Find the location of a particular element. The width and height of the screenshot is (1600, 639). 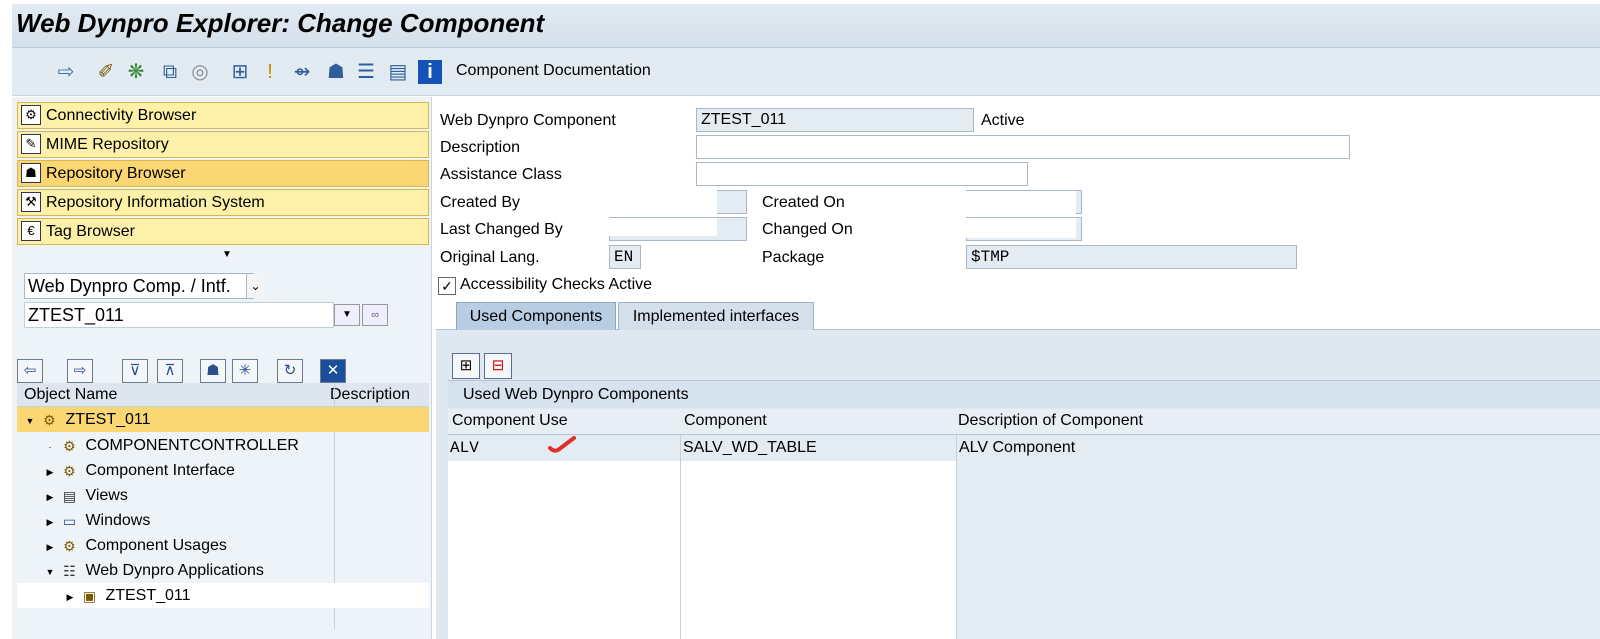

tree-node-componentcontroller: · ⚙ COMPONENTCONTROLLER is located at coordinates (223, 445).